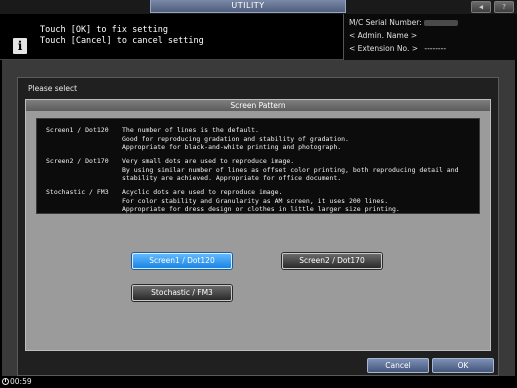 The height and width of the screenshot is (388, 517). Describe the element at coordinates (441, 23) in the screenshot. I see `serial-number-redacted` at that location.